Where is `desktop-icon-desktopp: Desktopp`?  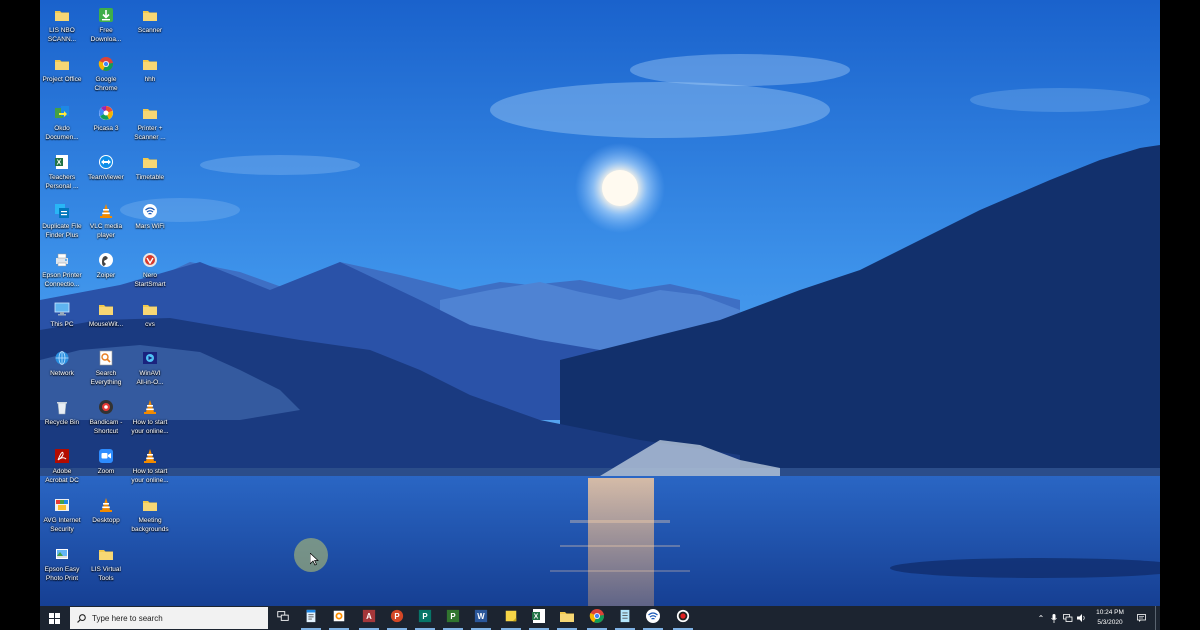 desktop-icon-desktopp: Desktopp is located at coordinates (106, 518).